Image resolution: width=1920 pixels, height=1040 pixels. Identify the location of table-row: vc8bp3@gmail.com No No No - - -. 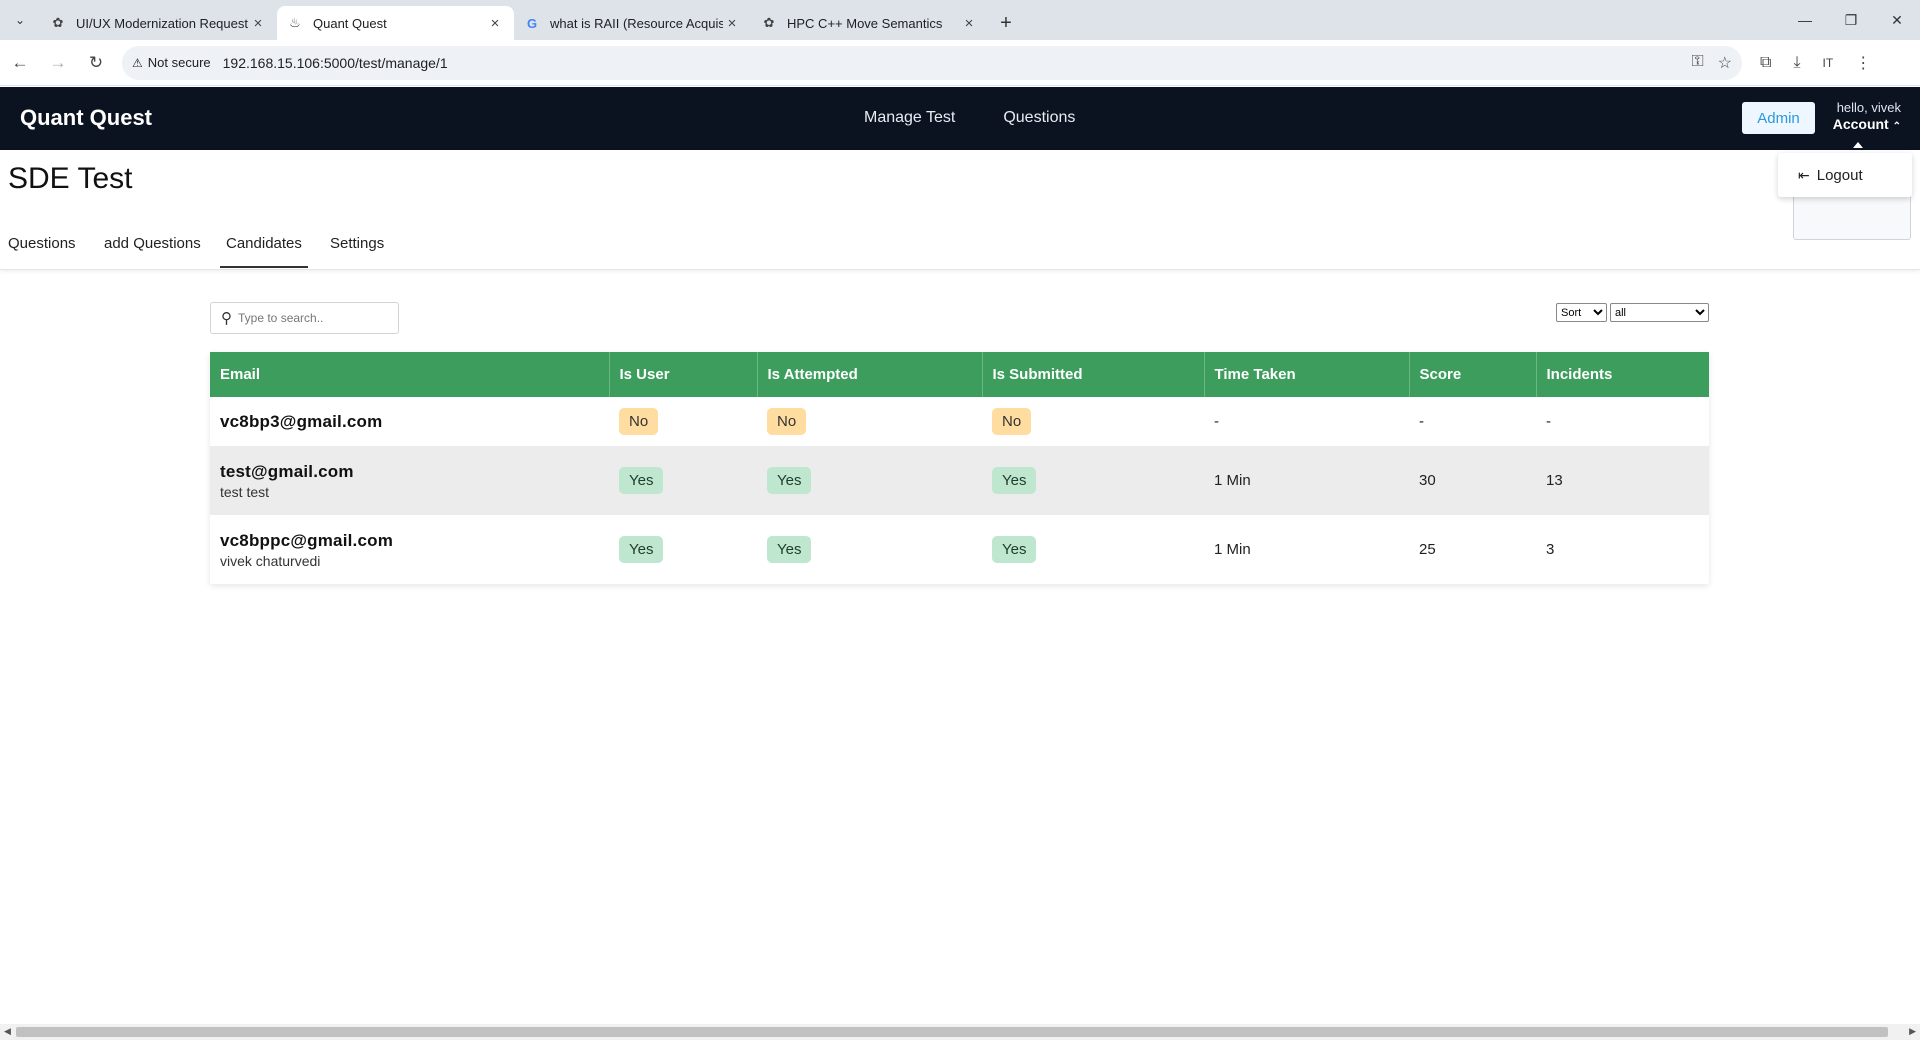
(959, 421).